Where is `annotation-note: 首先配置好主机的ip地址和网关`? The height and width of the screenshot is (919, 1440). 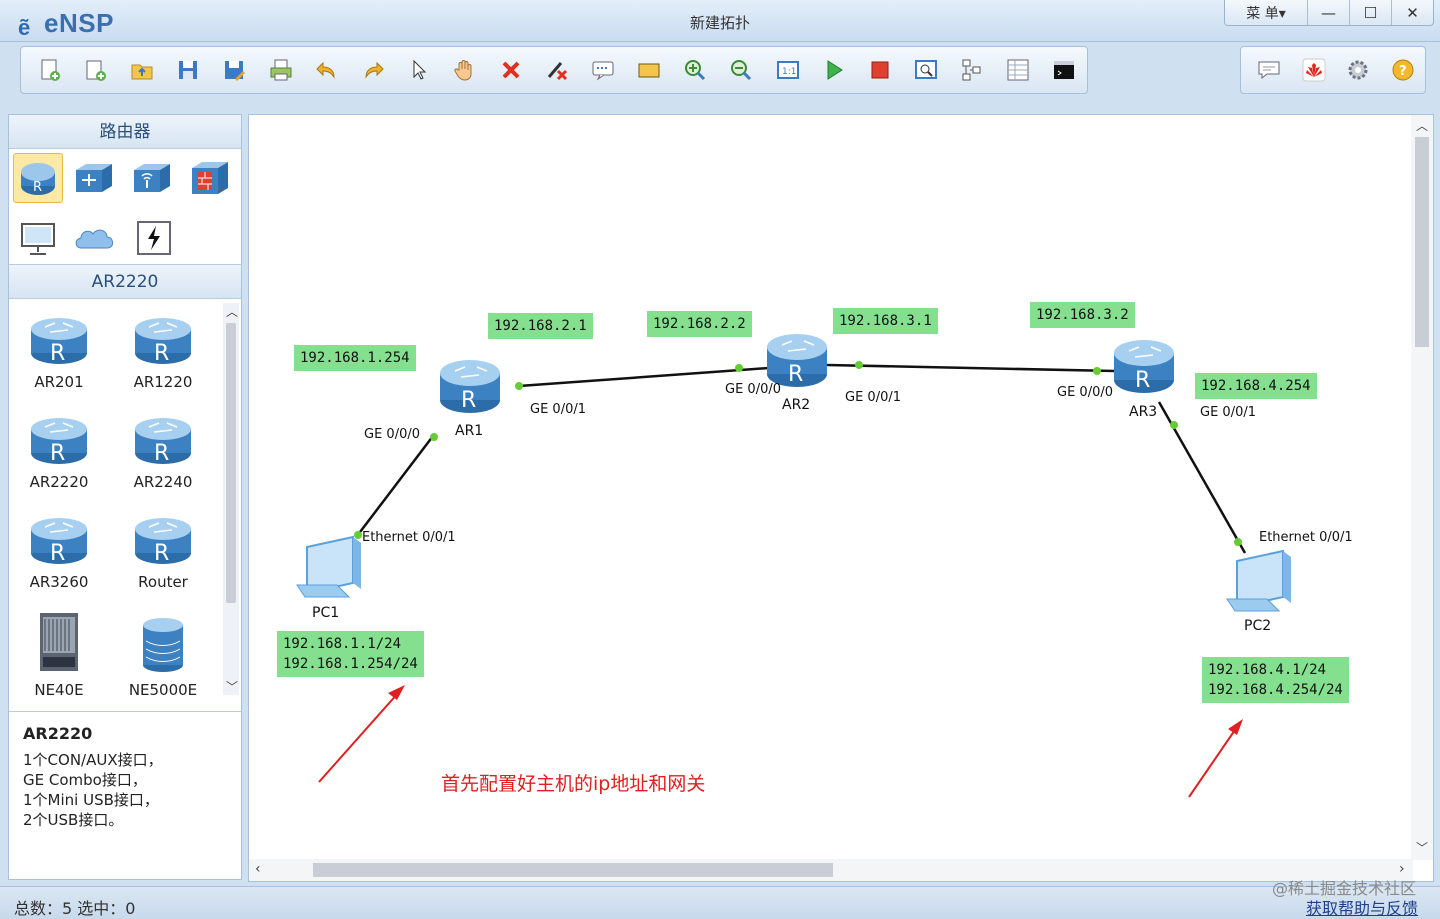
annotation-note: 首先配置好主机的ip地址和网关 is located at coordinates (573, 782).